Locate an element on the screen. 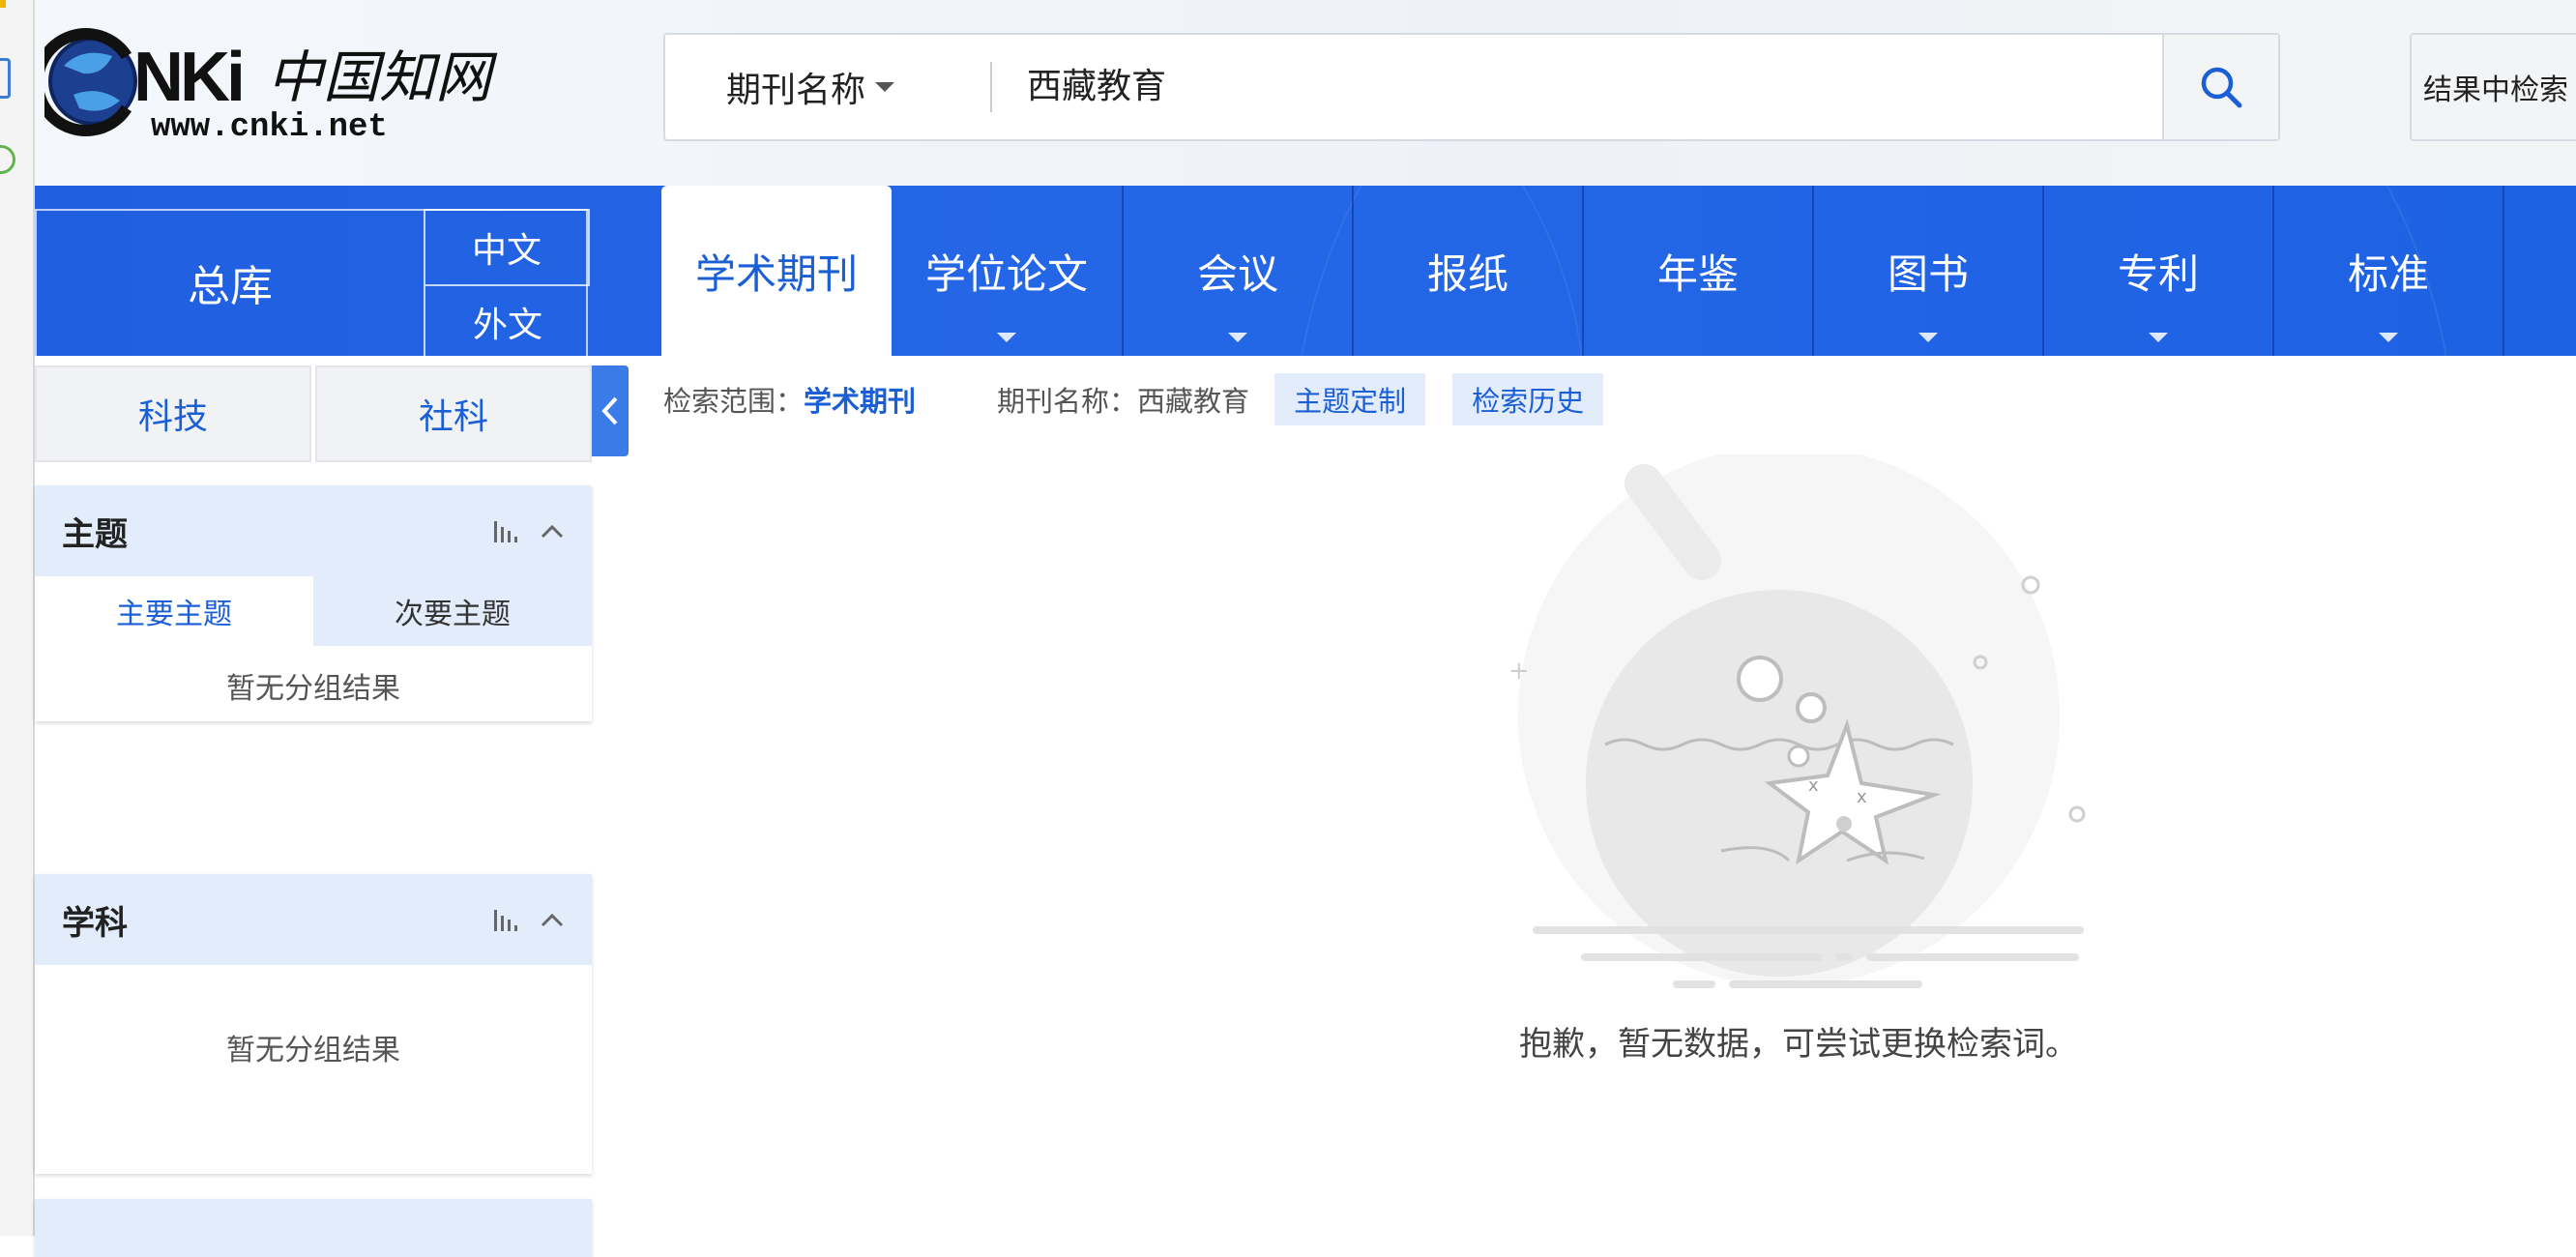 The height and width of the screenshot is (1257, 2576). tab-standards: 标准 is located at coordinates (2387, 271).